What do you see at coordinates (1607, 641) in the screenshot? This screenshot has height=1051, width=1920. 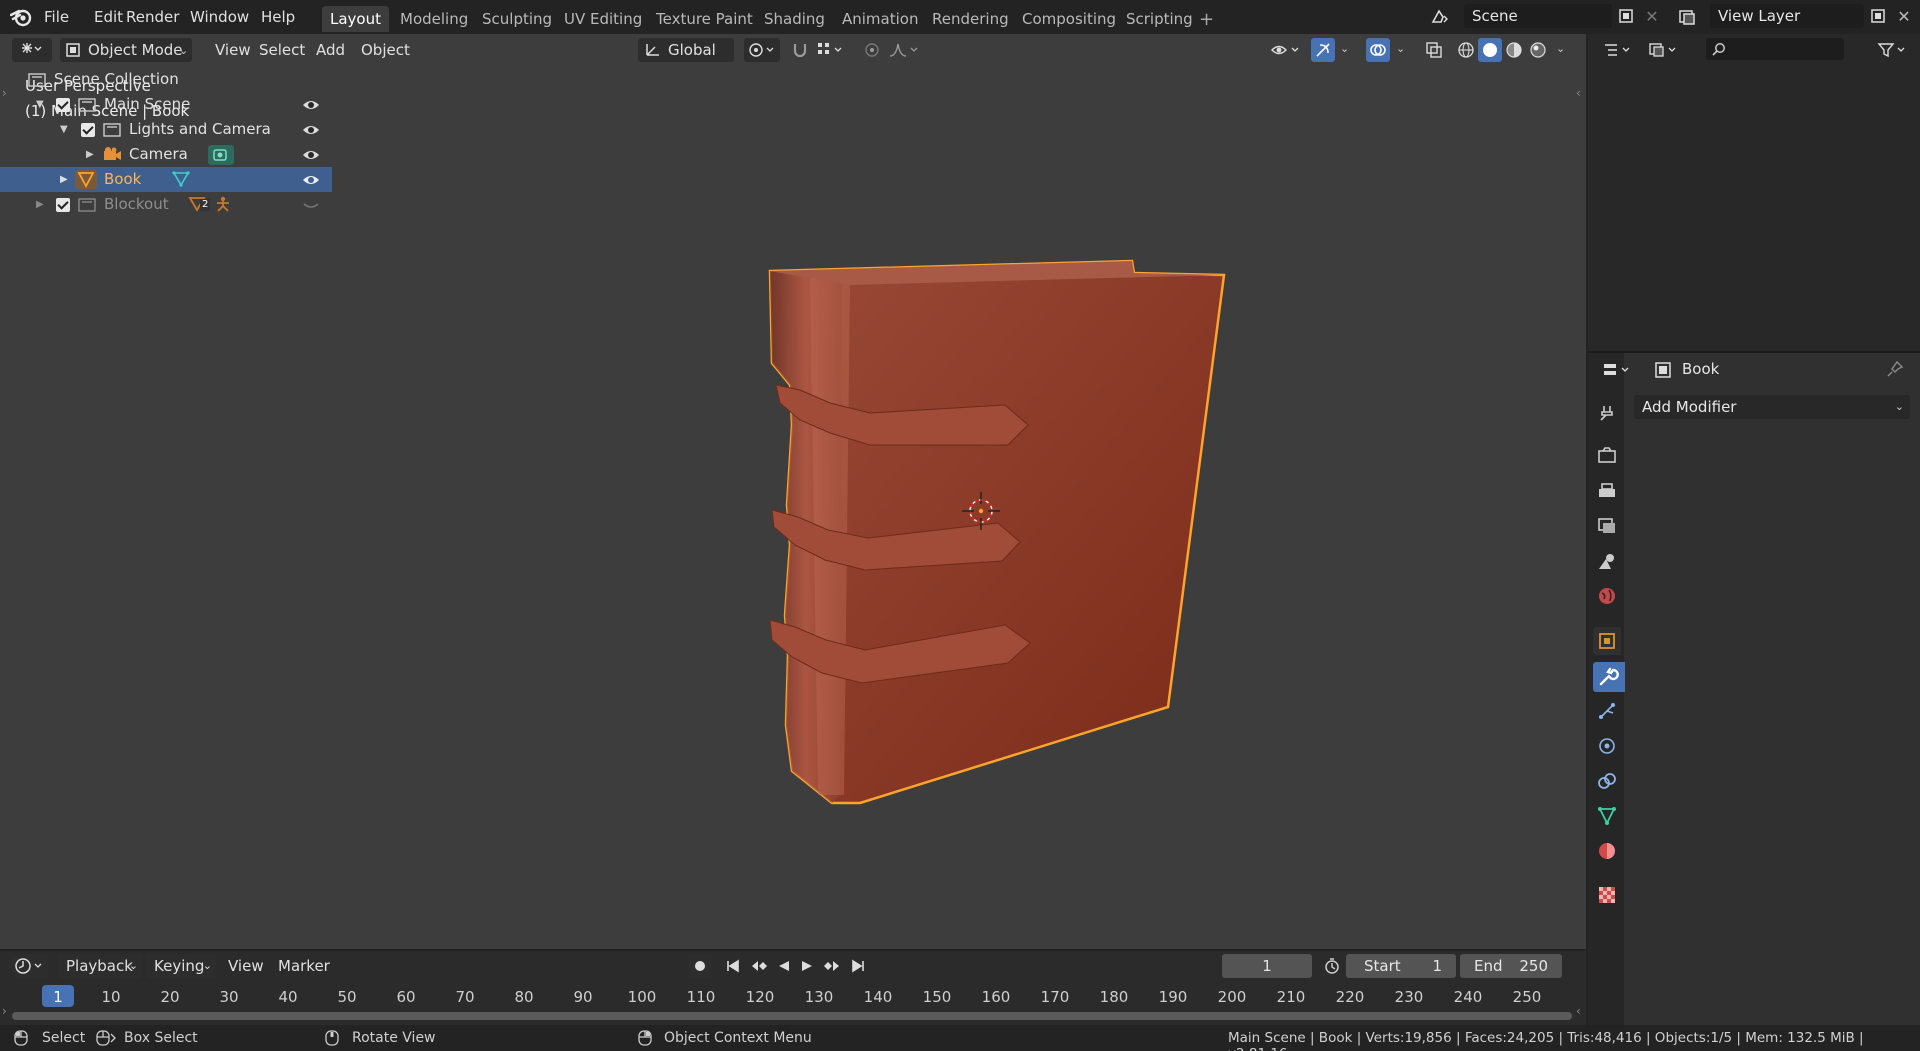 I see `object-tab-icon` at bounding box center [1607, 641].